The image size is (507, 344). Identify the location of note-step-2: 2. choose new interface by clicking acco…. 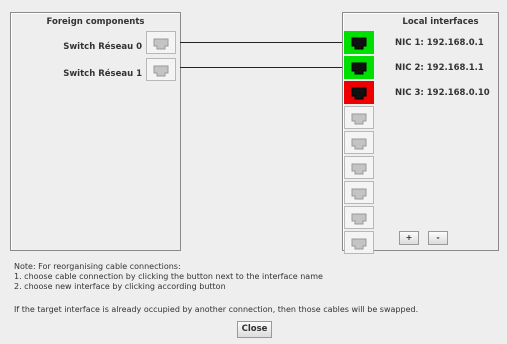
(120, 286).